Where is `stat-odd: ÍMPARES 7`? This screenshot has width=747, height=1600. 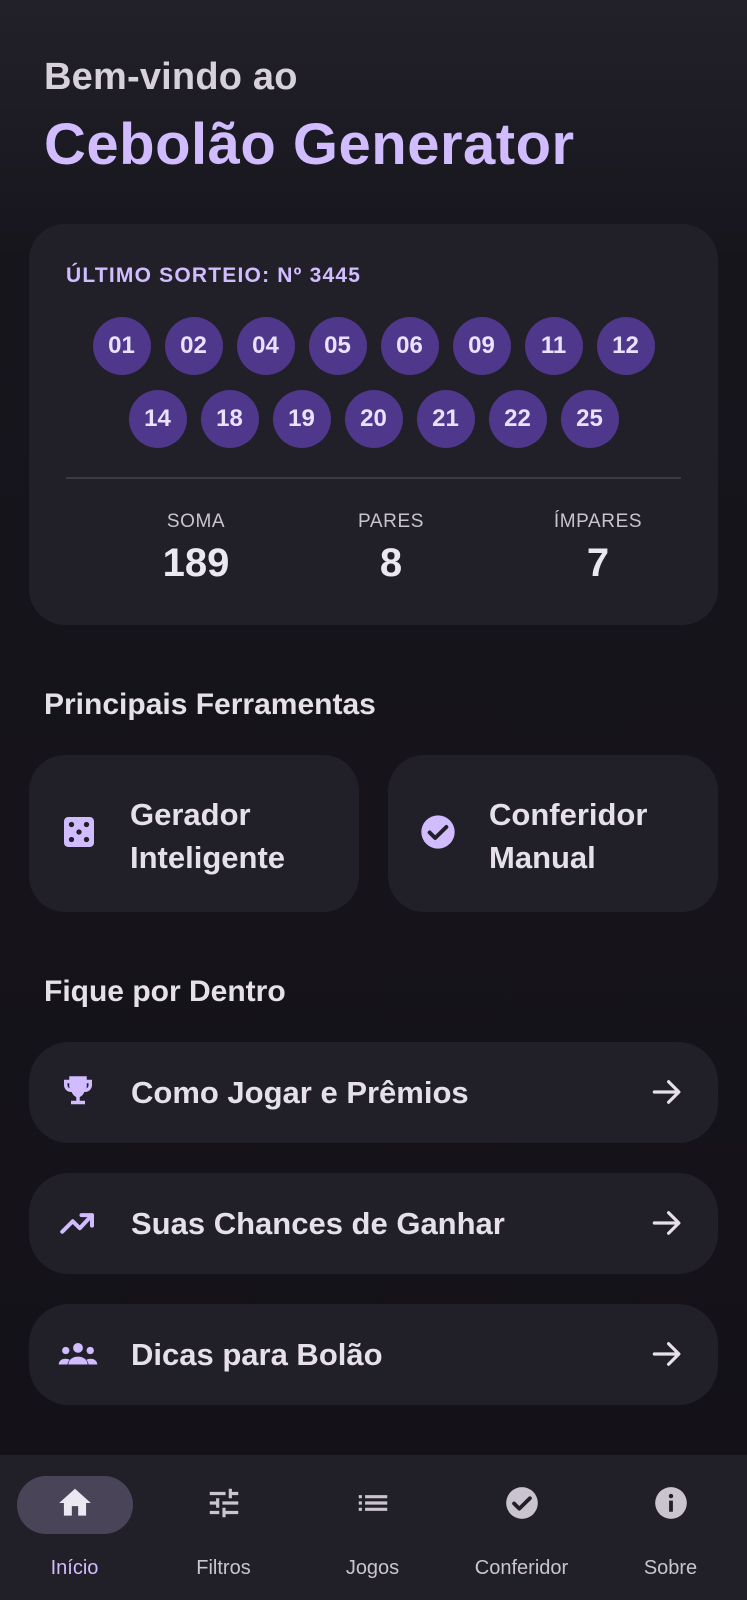 stat-odd: ÍMPARES 7 is located at coordinates (598, 548).